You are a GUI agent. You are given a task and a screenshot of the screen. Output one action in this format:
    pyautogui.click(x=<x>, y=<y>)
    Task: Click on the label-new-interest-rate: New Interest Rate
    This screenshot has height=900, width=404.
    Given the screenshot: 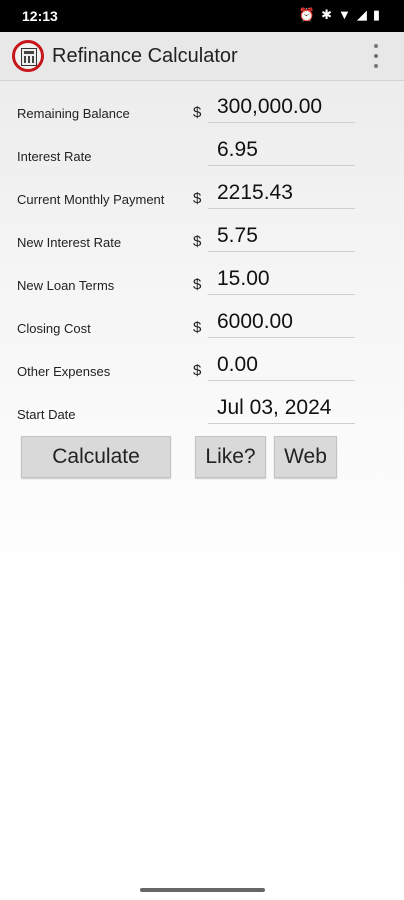 What is the action you would take?
    pyautogui.click(x=69, y=242)
    